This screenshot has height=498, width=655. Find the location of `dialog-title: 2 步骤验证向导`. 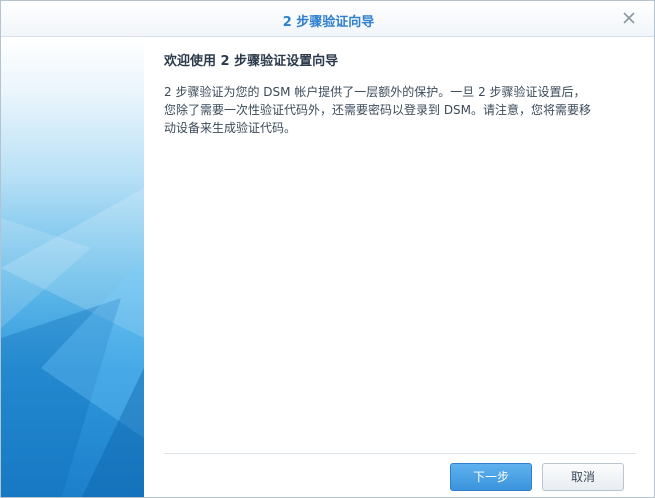

dialog-title: 2 步骤验证向导 is located at coordinates (328, 22).